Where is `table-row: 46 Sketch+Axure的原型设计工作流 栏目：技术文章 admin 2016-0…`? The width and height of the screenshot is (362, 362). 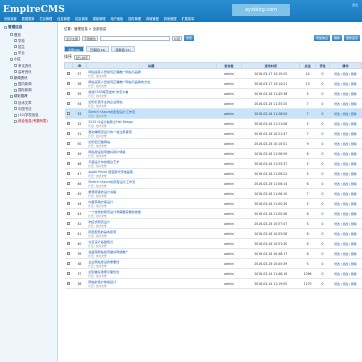 table-row: 46 Sketch+Axure的原型设计工作流 栏目：技术文章 admin 2016-0… is located at coordinates (213, 183).